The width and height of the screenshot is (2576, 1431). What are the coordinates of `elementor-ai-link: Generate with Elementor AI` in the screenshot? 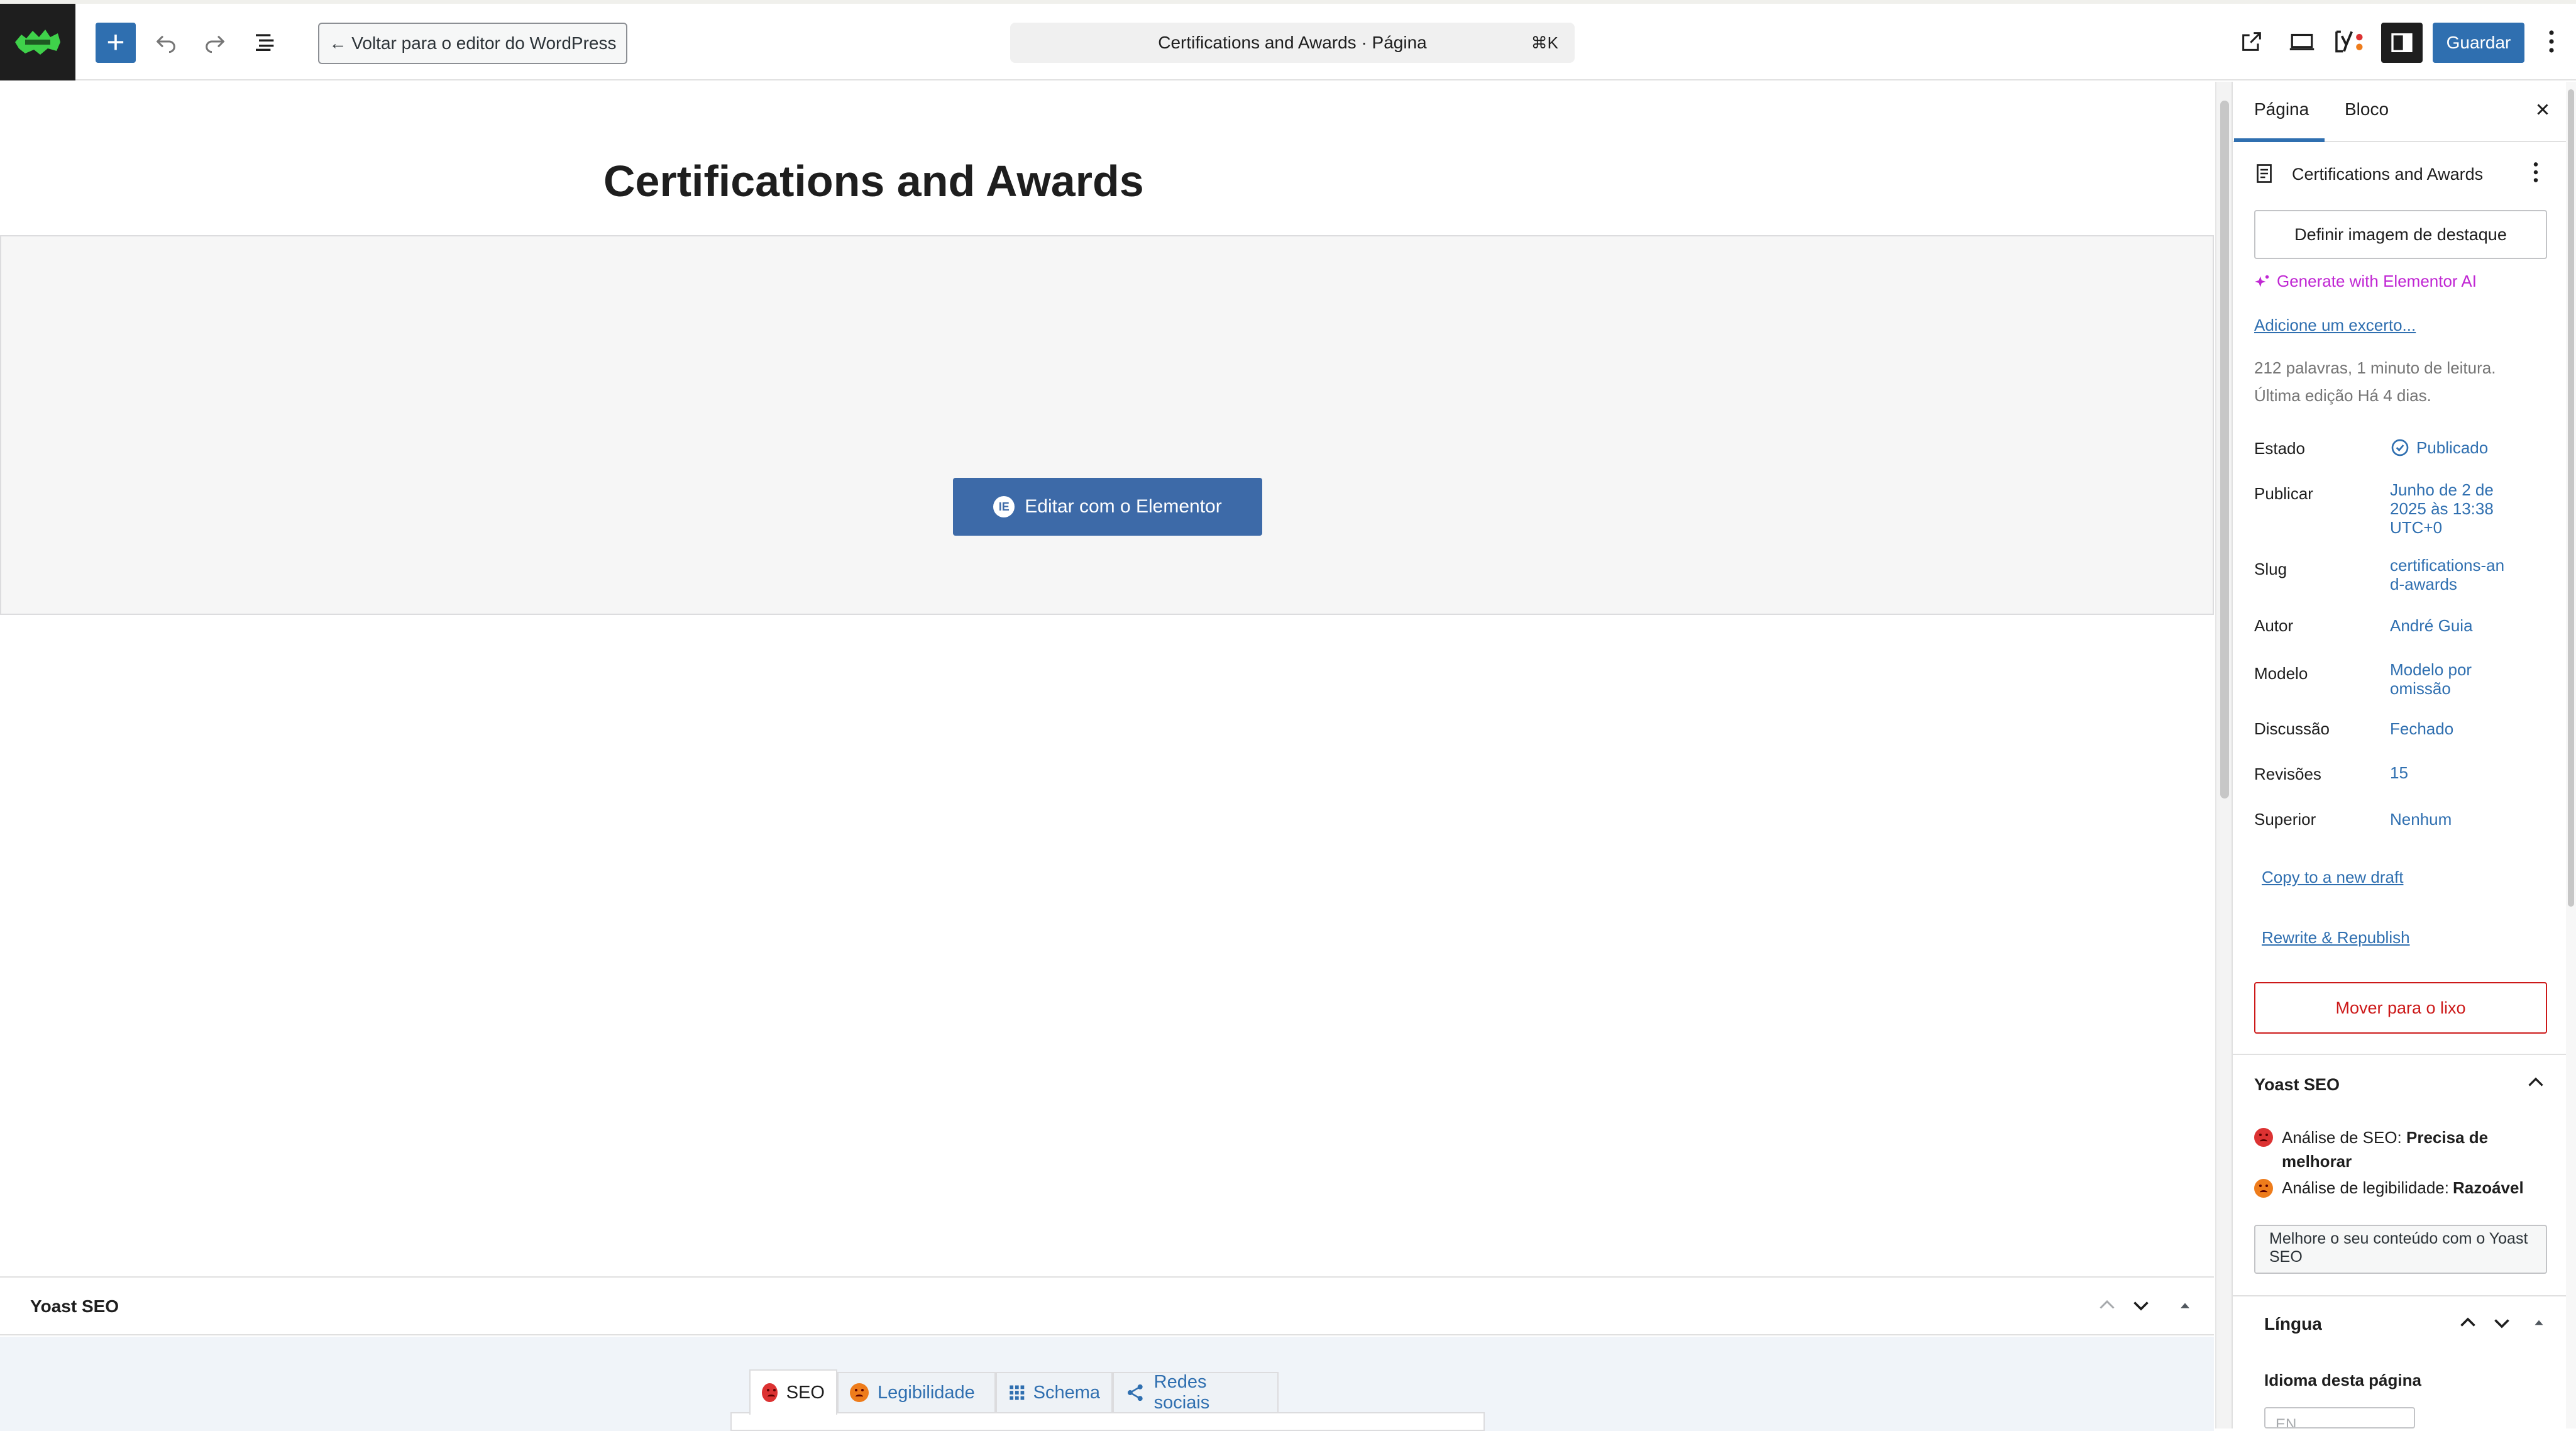 It's located at (2365, 281).